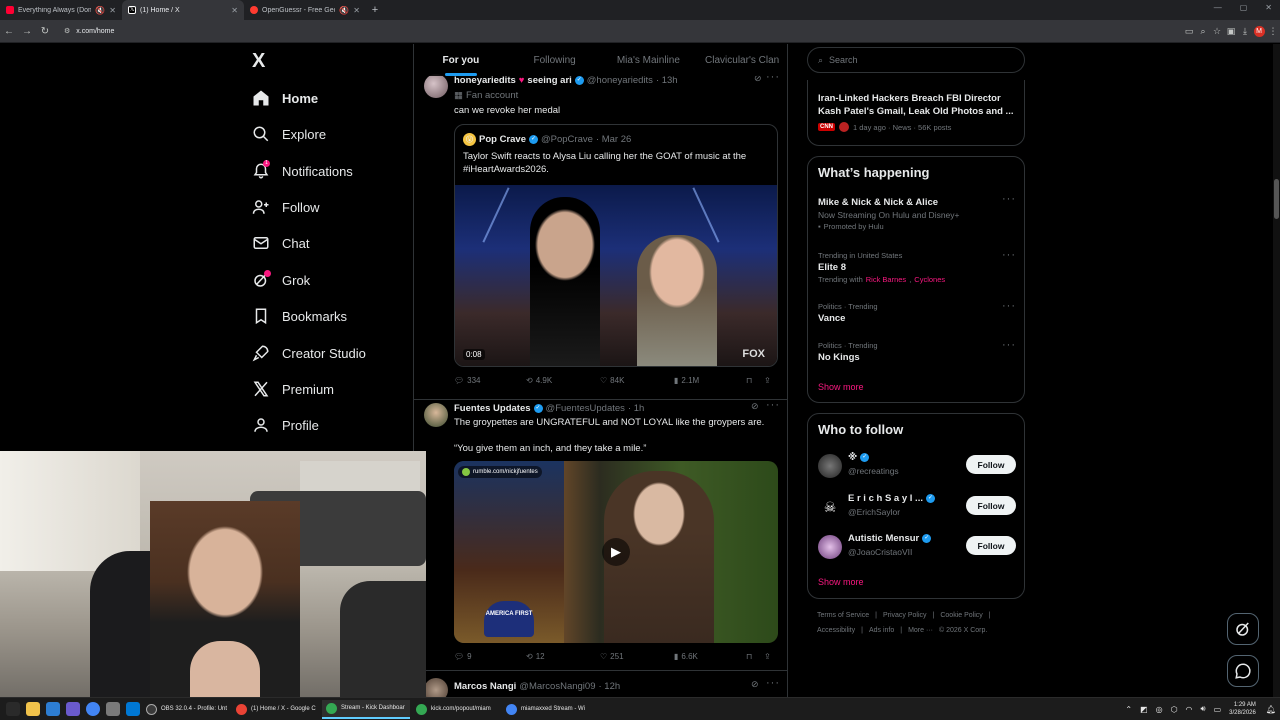 Image resolution: width=1280 pixels, height=720 pixels. Describe the element at coordinates (555, 60) in the screenshot. I see `tab-following: Following` at that location.